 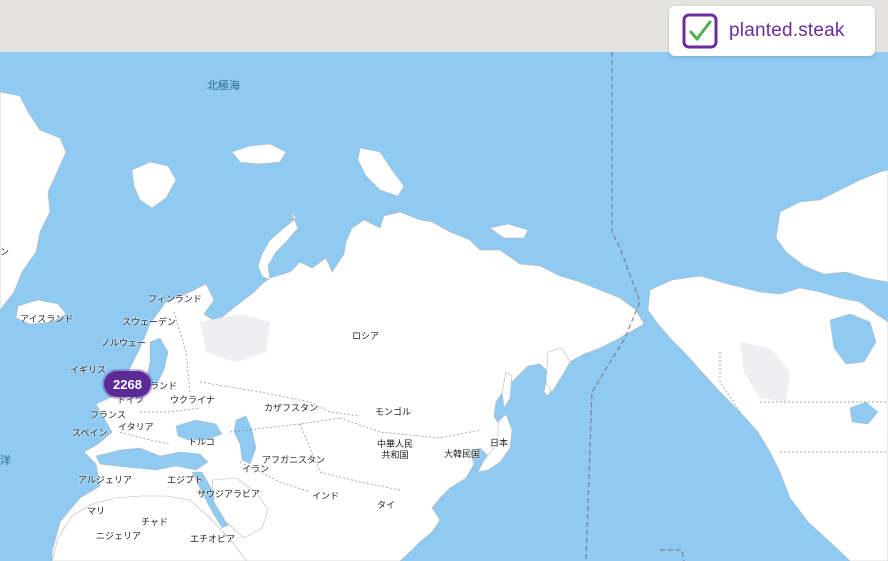 I want to click on uk-label: イギリス, so click(x=88, y=371).